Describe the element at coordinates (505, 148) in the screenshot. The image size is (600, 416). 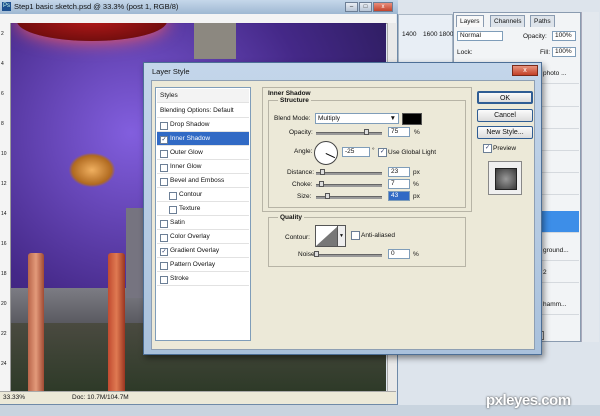
I see `preview-label: Preview` at that location.